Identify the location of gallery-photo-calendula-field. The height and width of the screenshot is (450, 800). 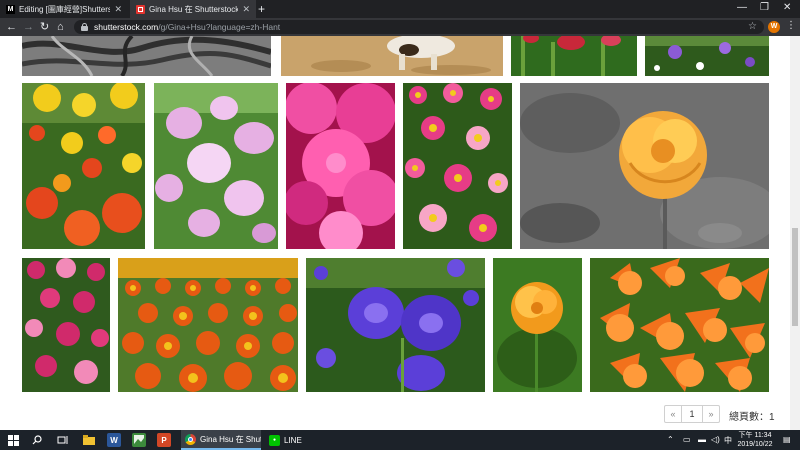
(208, 325).